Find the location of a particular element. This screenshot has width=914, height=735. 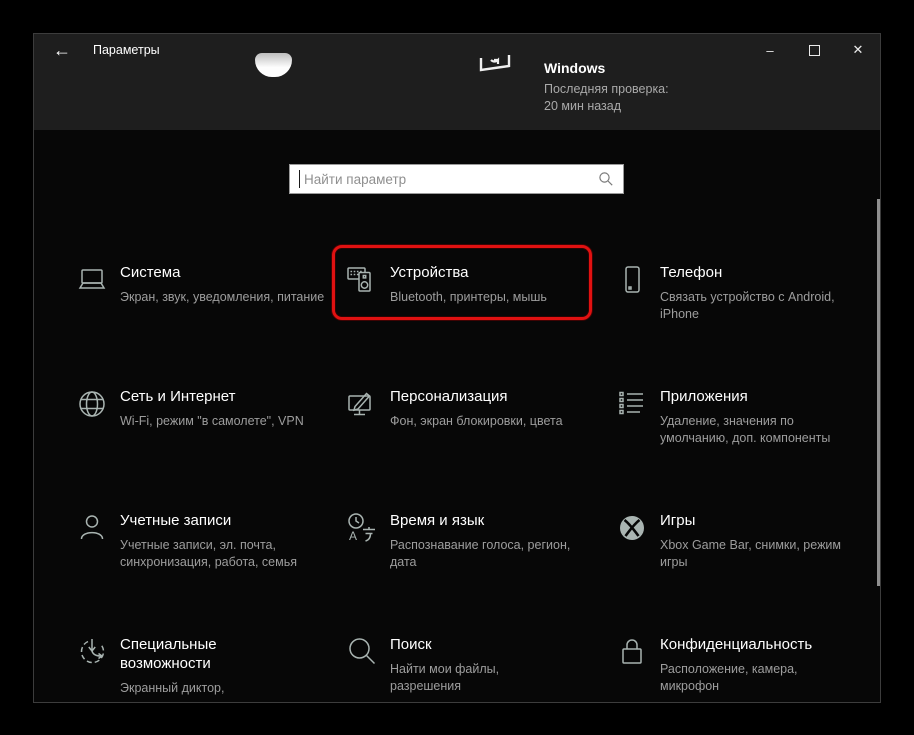

tile-gaming: Игры Xbox Game Bar, снимки, режим игры is located at coordinates (747, 571).